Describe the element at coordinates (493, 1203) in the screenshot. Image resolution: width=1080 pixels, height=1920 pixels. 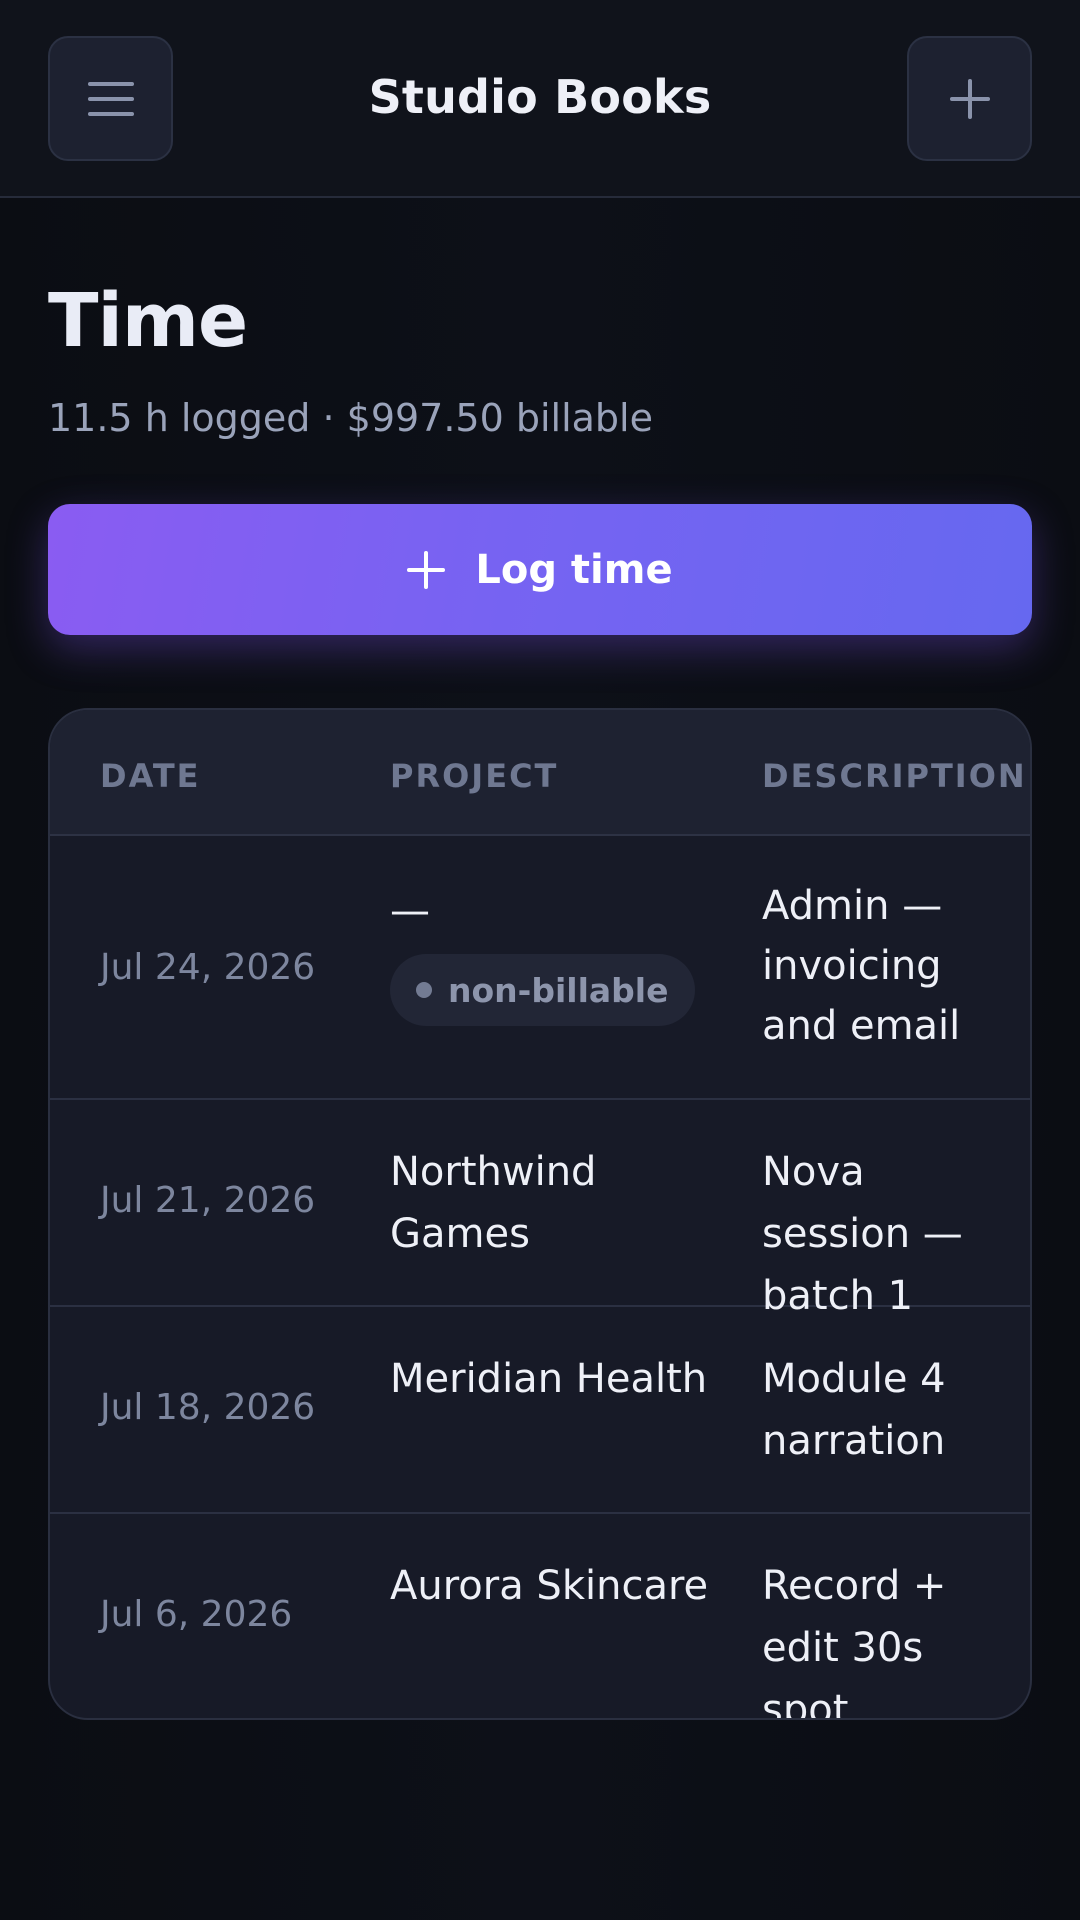
I see `entry-project: Northwind Games` at that location.